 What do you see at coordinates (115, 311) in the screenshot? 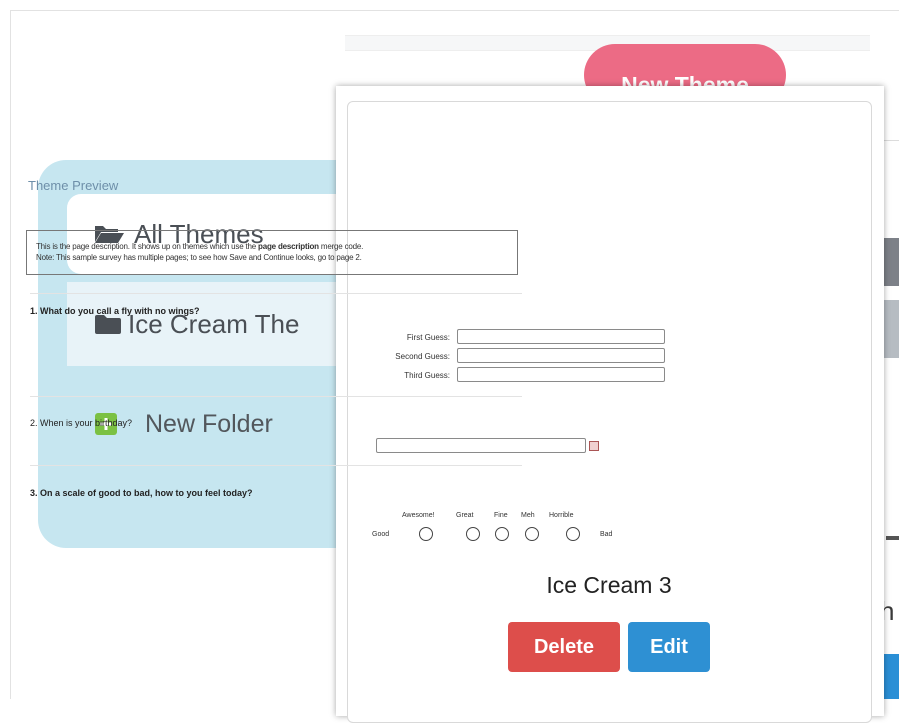
I see `question-1-title: 1. What do you call a fly with no wings?` at bounding box center [115, 311].